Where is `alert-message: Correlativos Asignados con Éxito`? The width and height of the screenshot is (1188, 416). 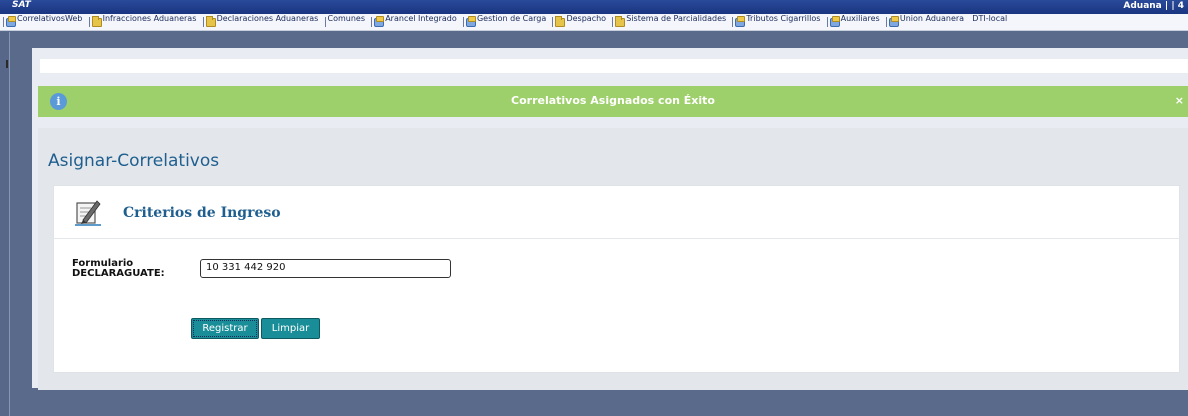 alert-message: Correlativos Asignados con Éxito is located at coordinates (613, 100).